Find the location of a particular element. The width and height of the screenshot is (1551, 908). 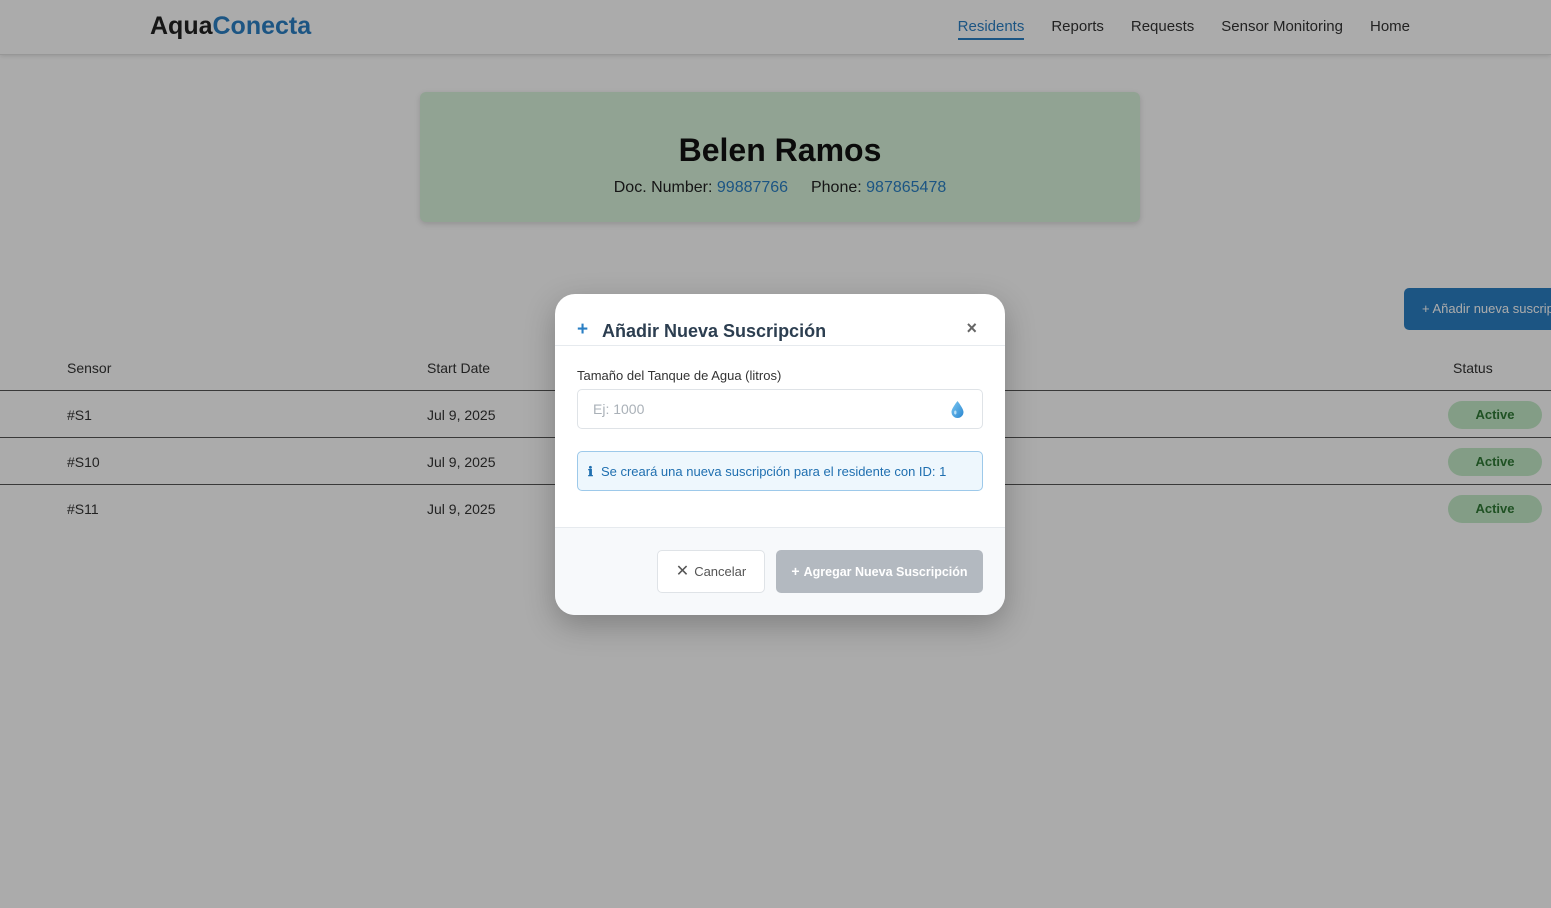

modal-footer: ✕ Cancelar + Agregar Nueva Suscripción is located at coordinates (780, 571).